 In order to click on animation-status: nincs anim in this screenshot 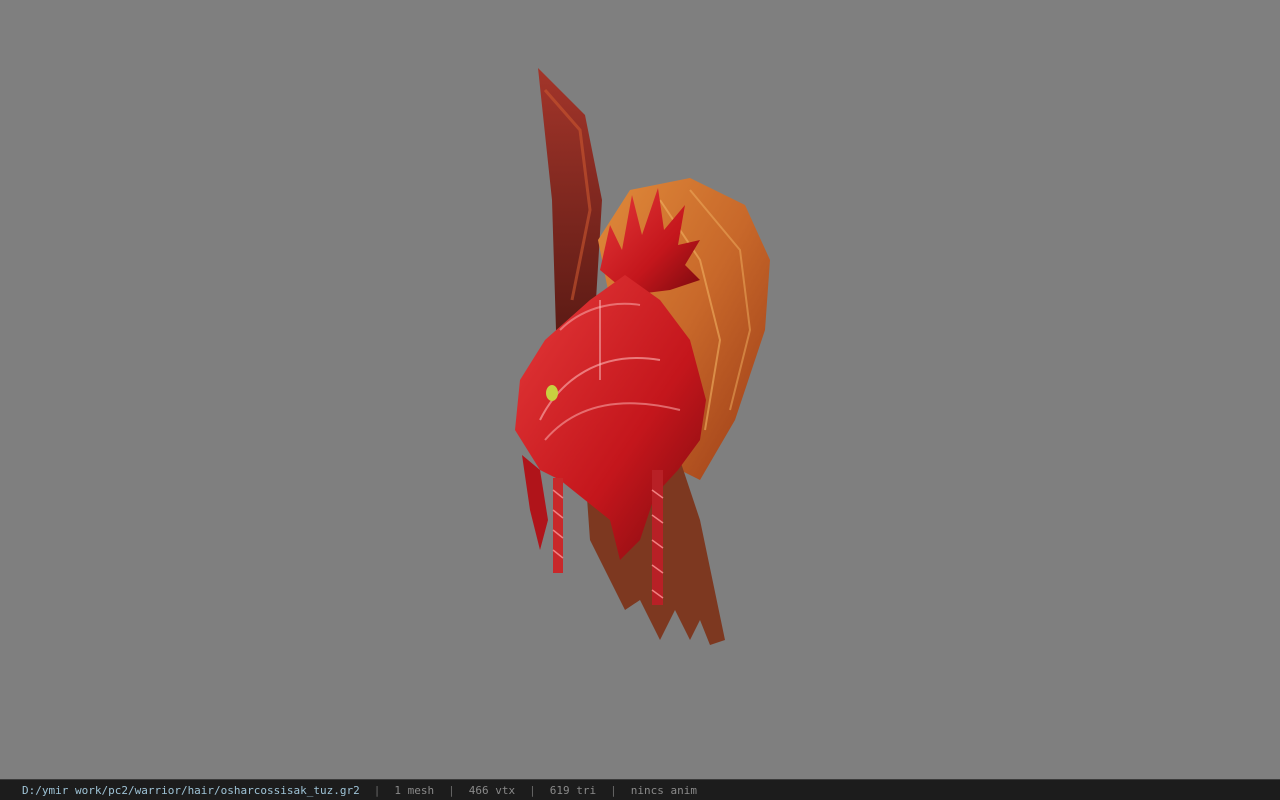, I will do `click(663, 790)`.